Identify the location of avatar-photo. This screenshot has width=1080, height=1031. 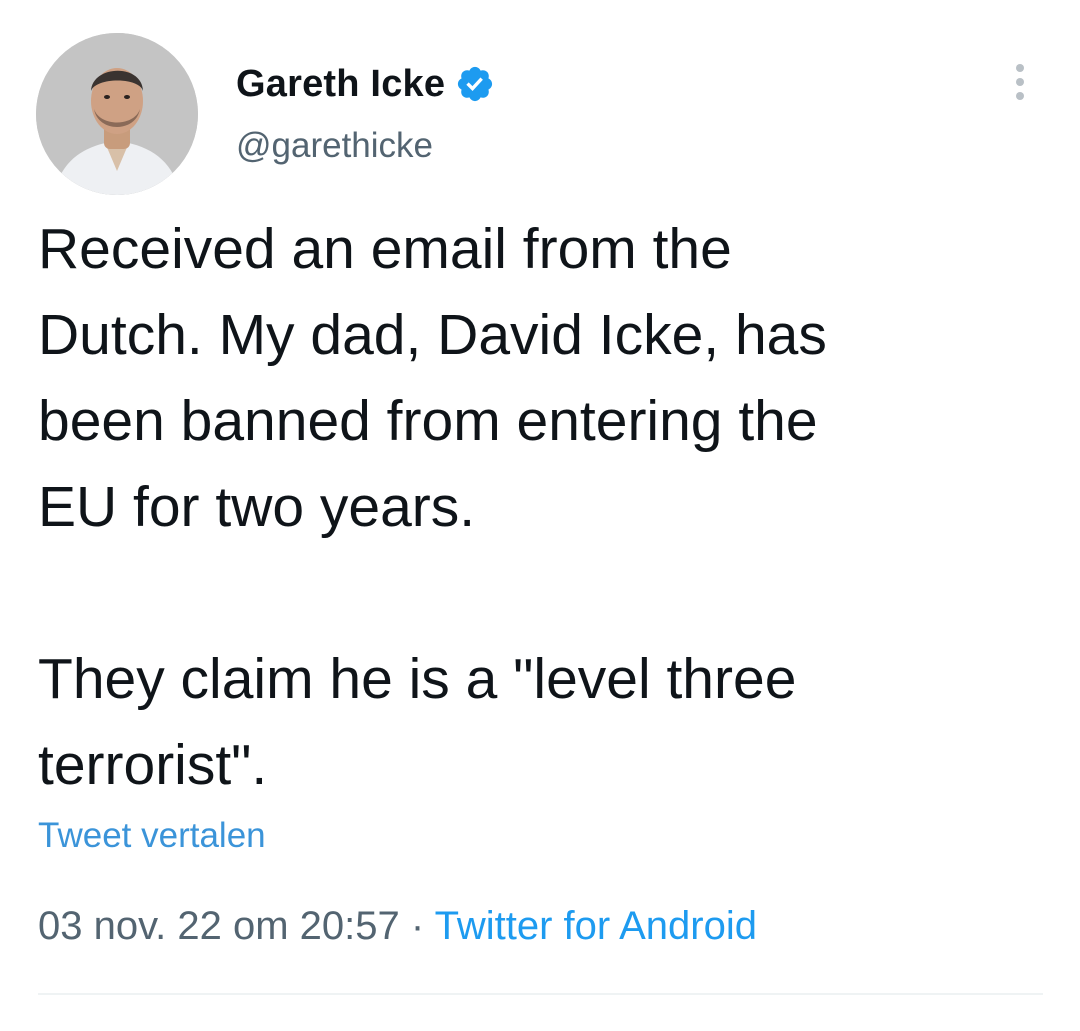
(117, 114).